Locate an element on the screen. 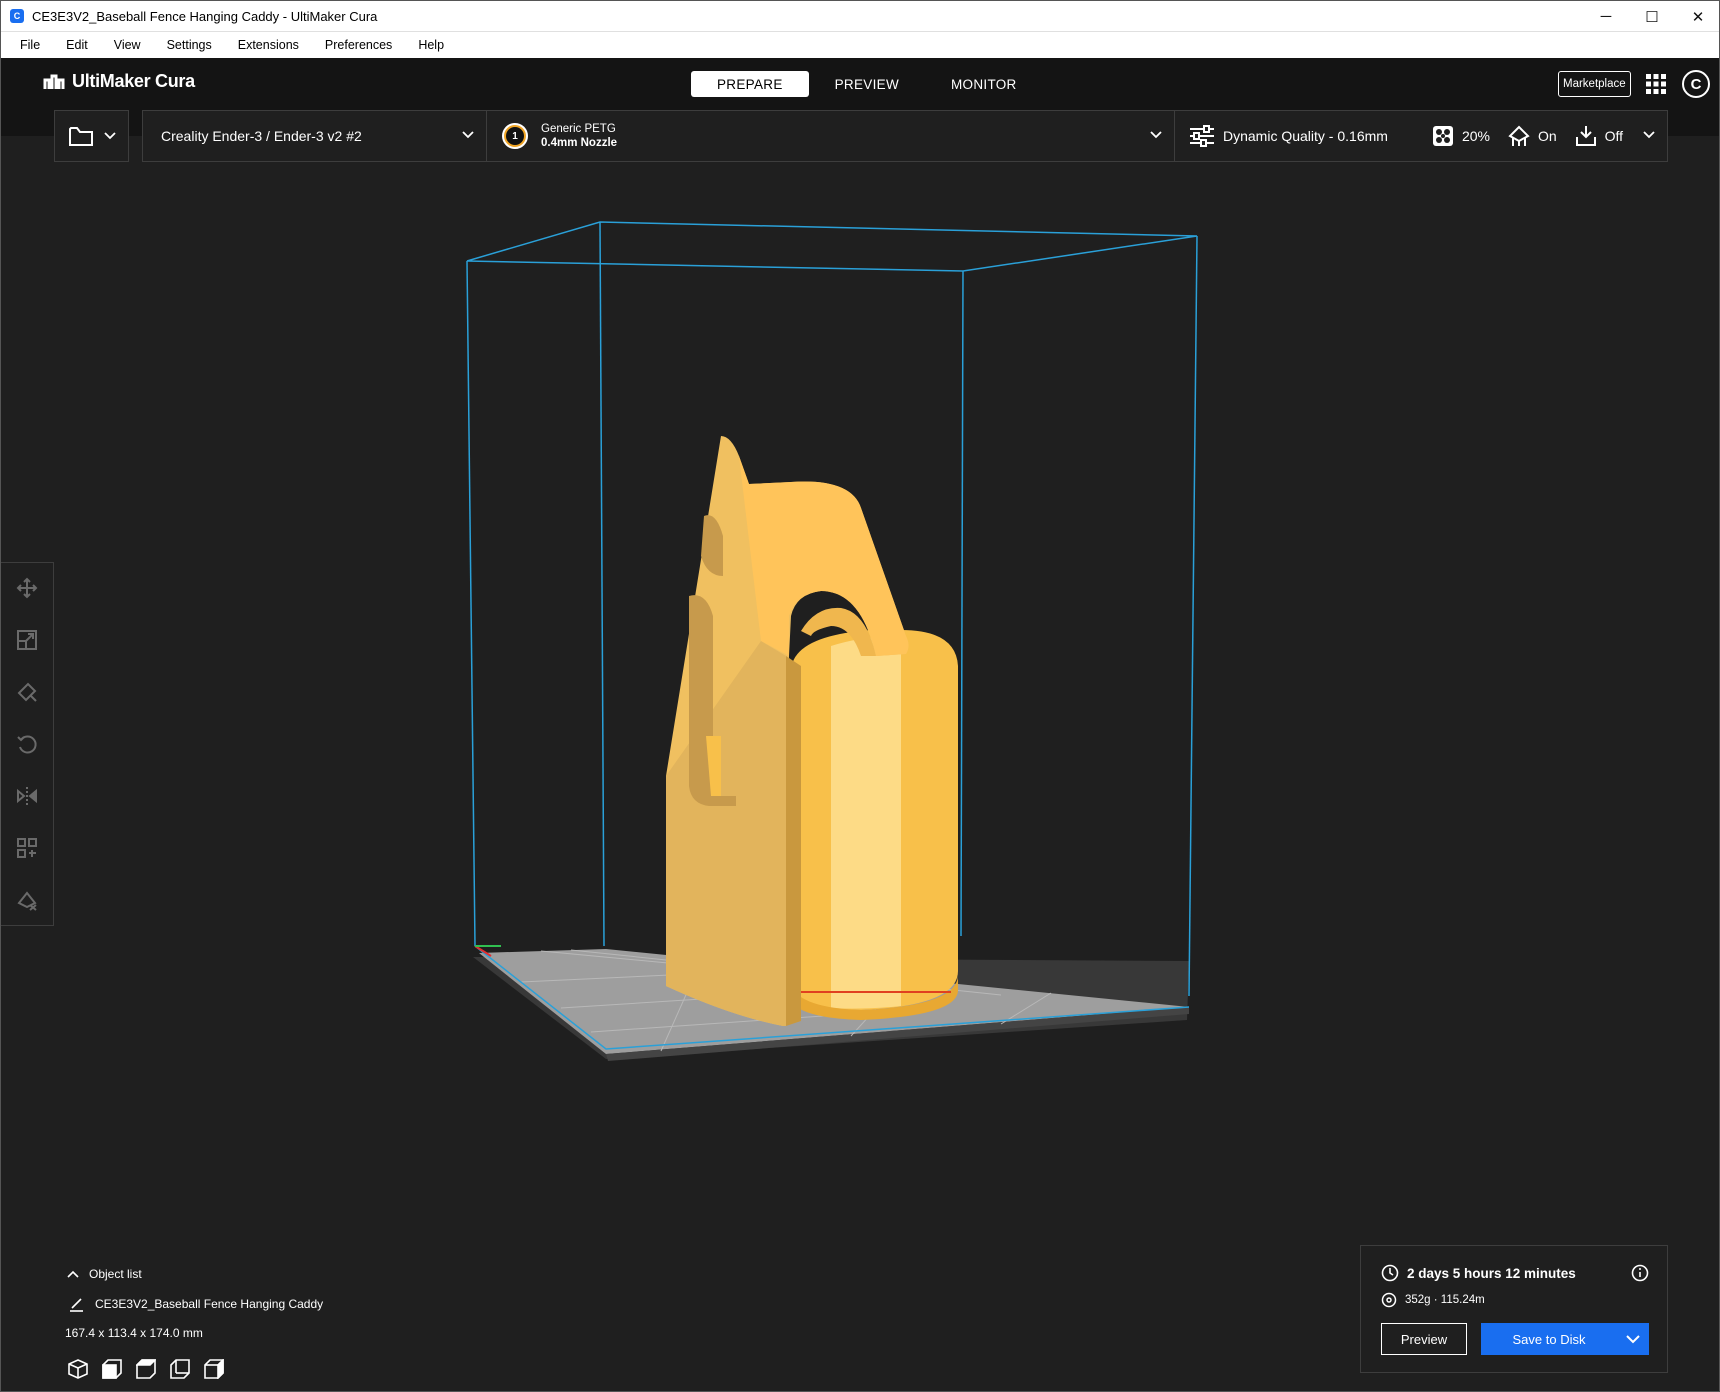 Image resolution: width=1720 pixels, height=1392 pixels. paint-brush-icon is located at coordinates (27, 692).